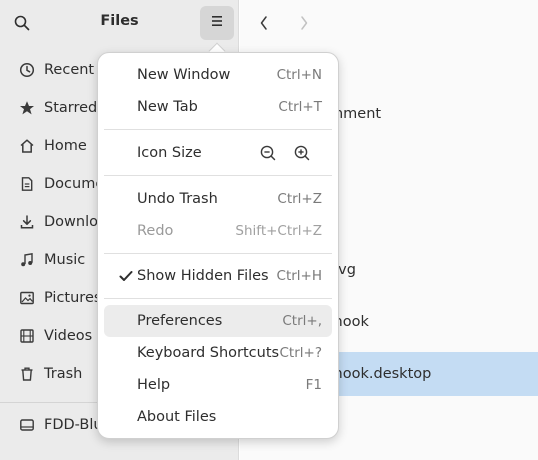 The image size is (538, 460). What do you see at coordinates (27, 298) in the screenshot?
I see `picture-icon` at bounding box center [27, 298].